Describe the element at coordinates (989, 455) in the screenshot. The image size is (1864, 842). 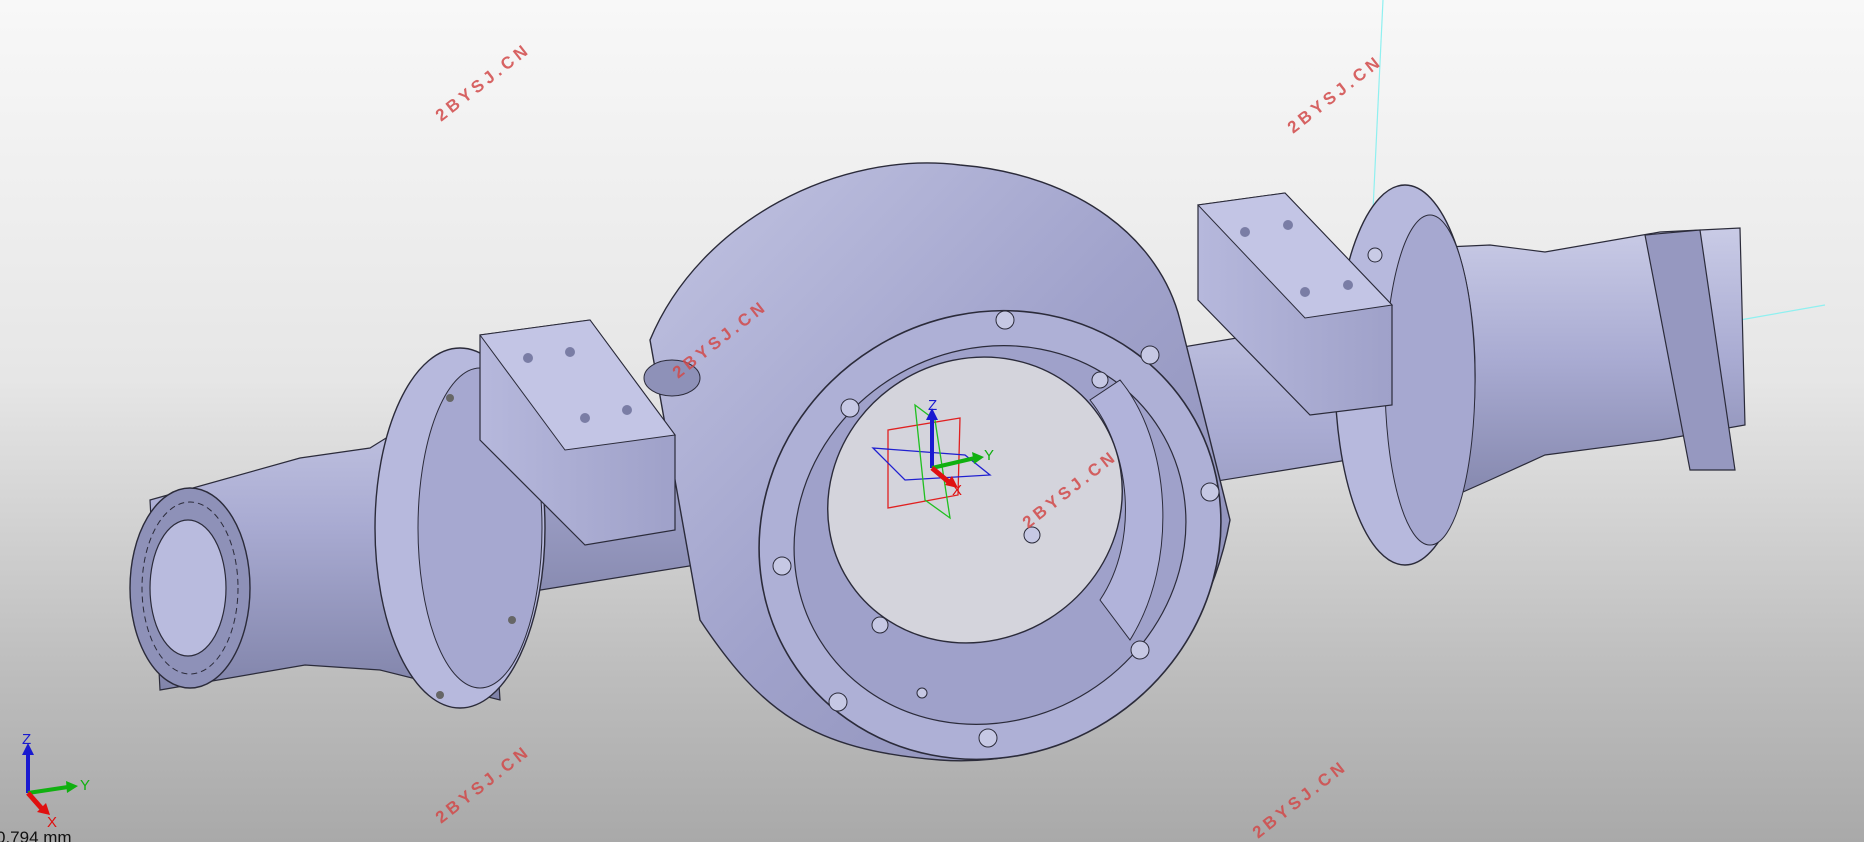
I see `compass-y-label: Y` at that location.